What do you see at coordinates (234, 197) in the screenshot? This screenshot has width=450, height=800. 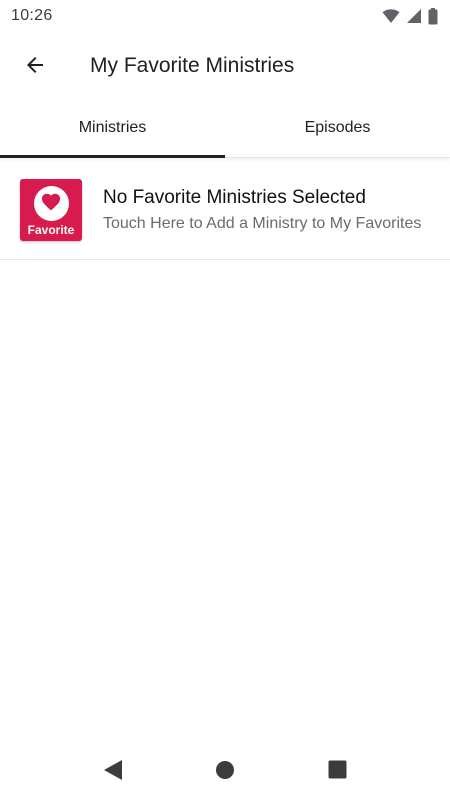 I see `item-title: No Favorite Ministries Selected` at bounding box center [234, 197].